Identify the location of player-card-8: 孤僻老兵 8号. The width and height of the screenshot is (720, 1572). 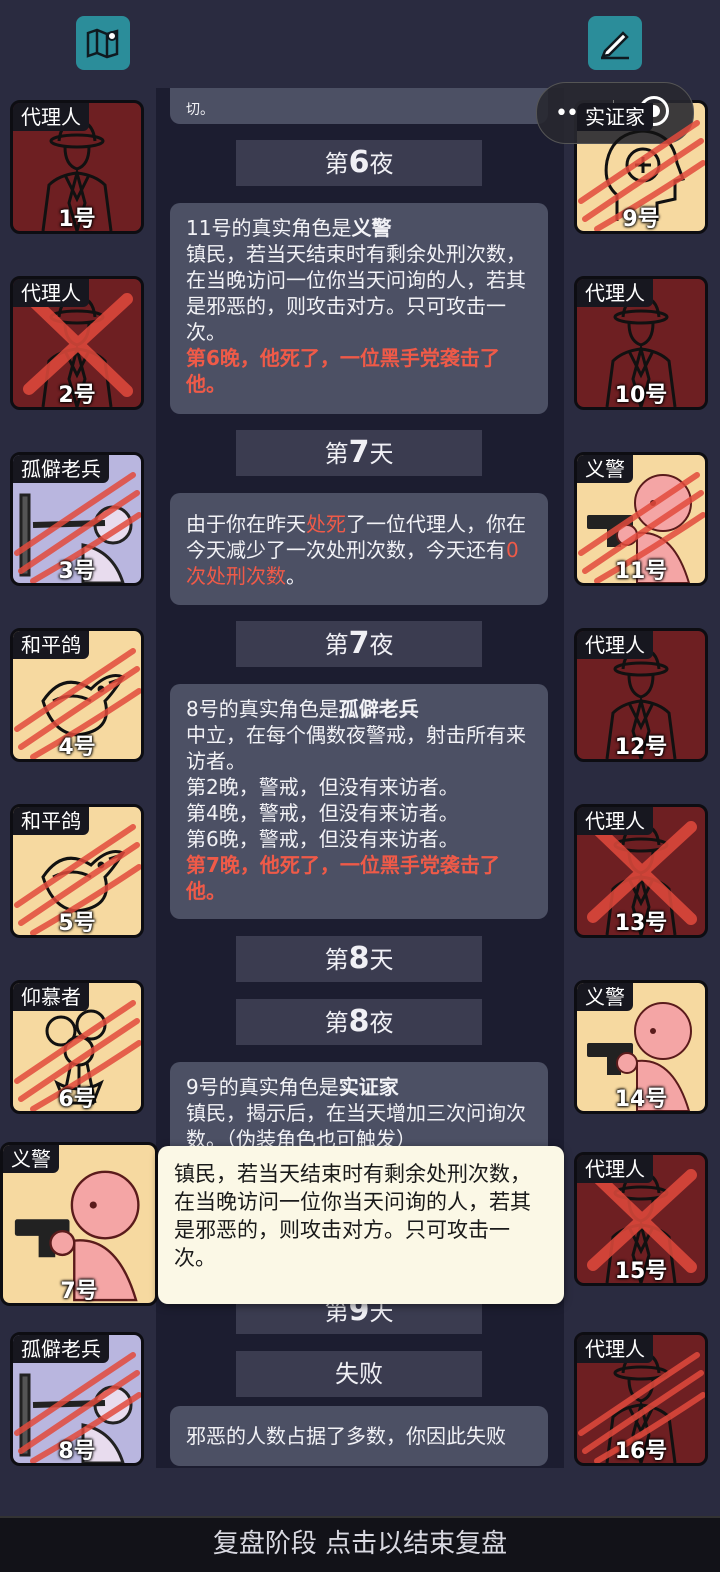
(77, 1399).